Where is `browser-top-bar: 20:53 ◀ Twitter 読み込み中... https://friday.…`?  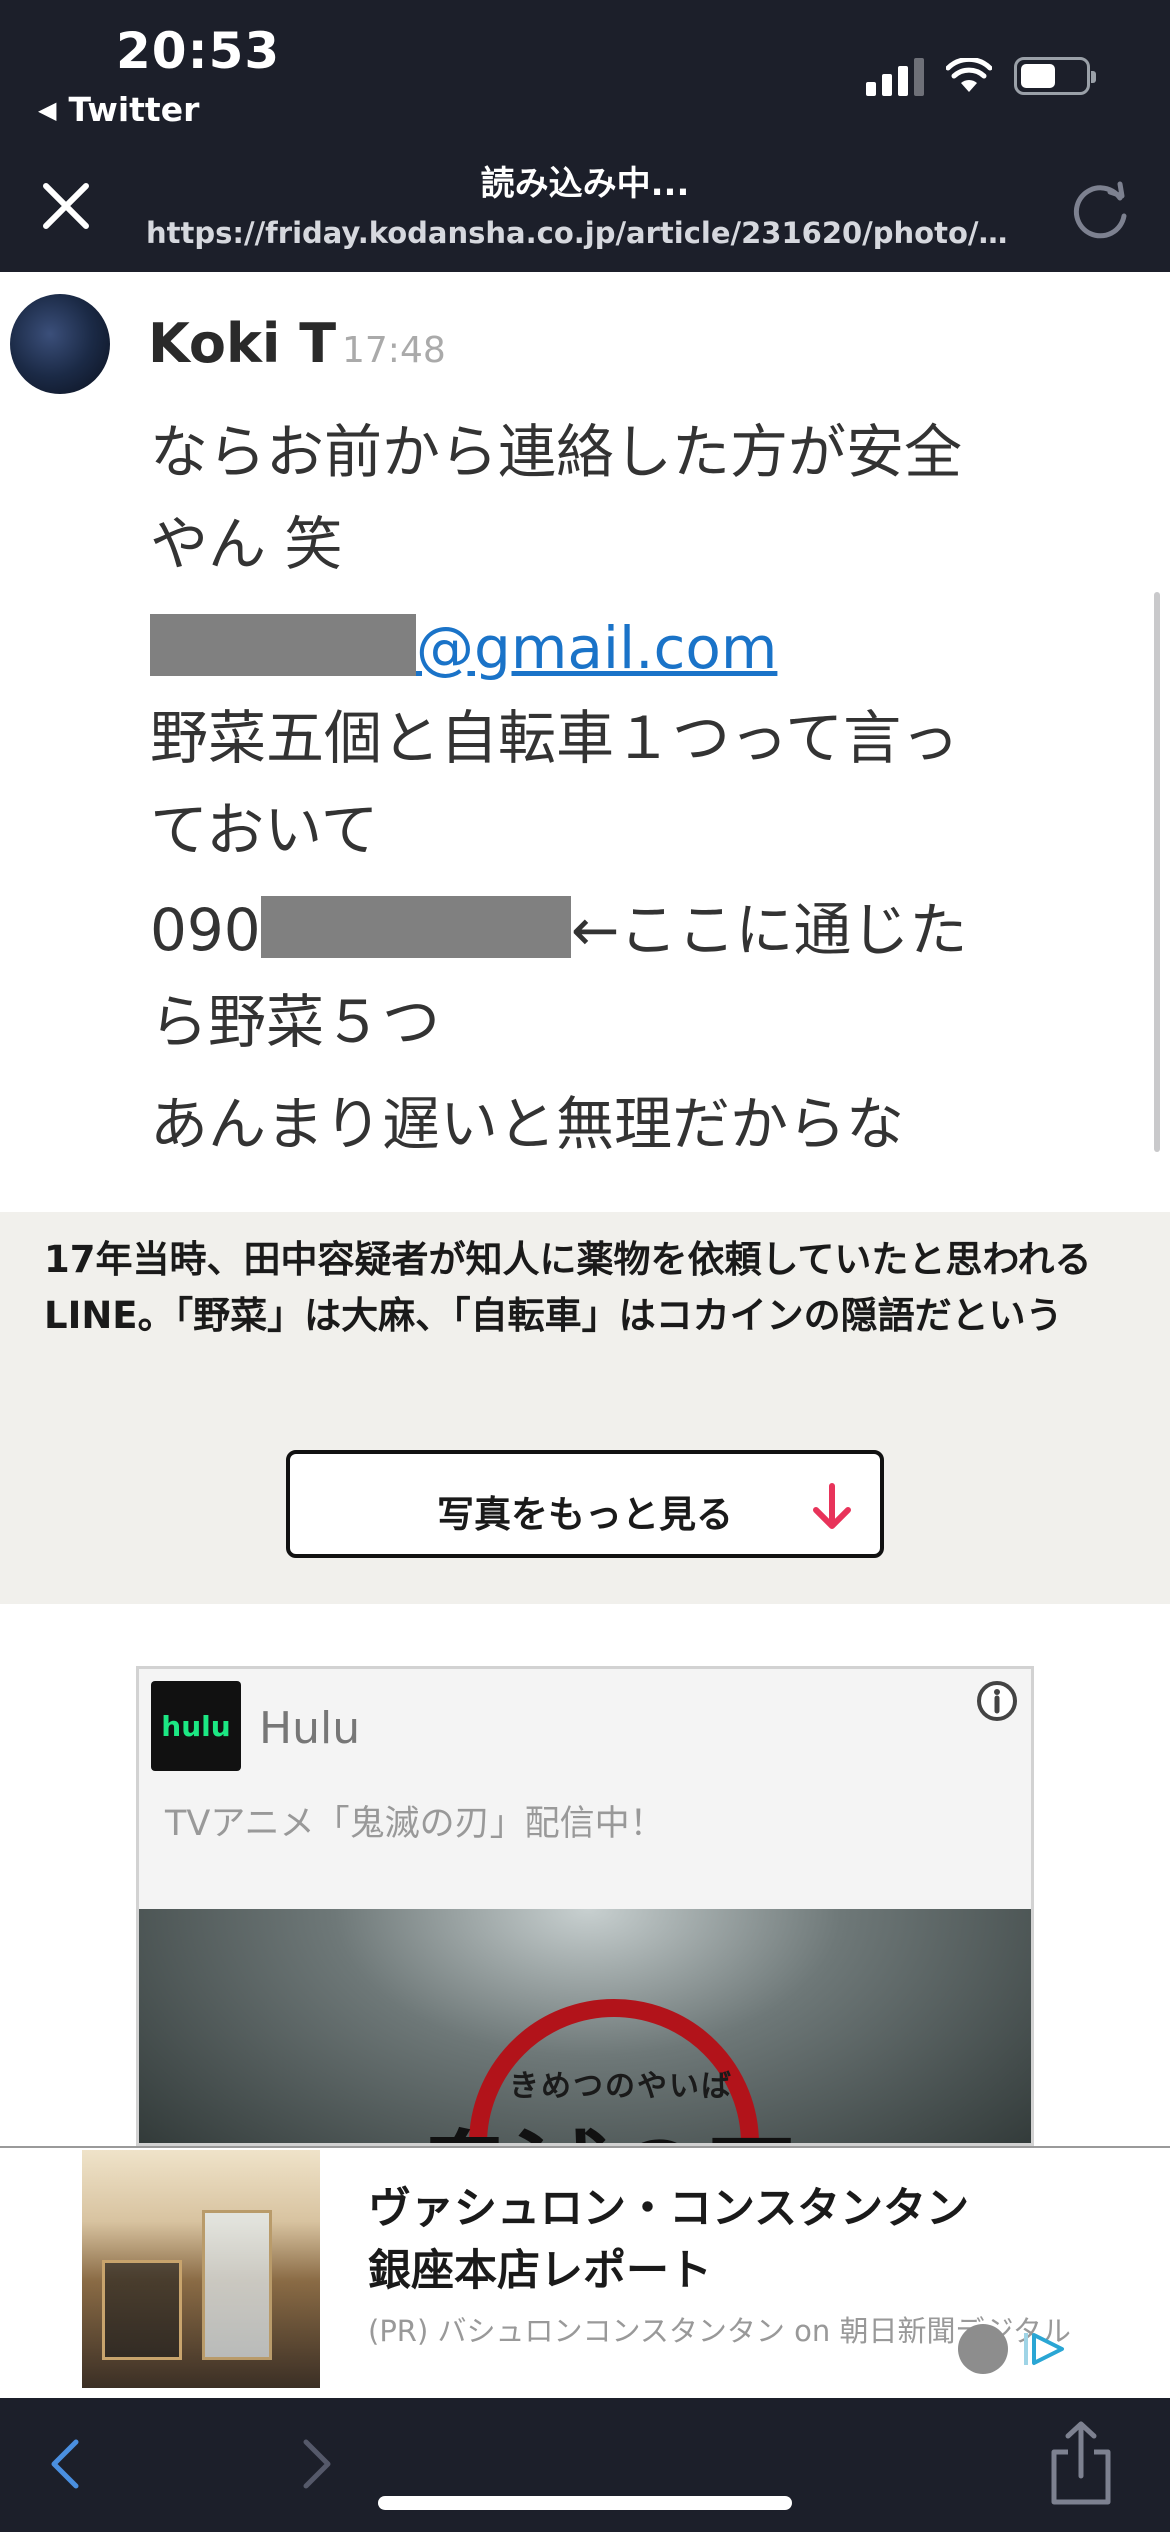
browser-top-bar: 20:53 ◀ Twitter 読み込み中... https://friday.… is located at coordinates (585, 136).